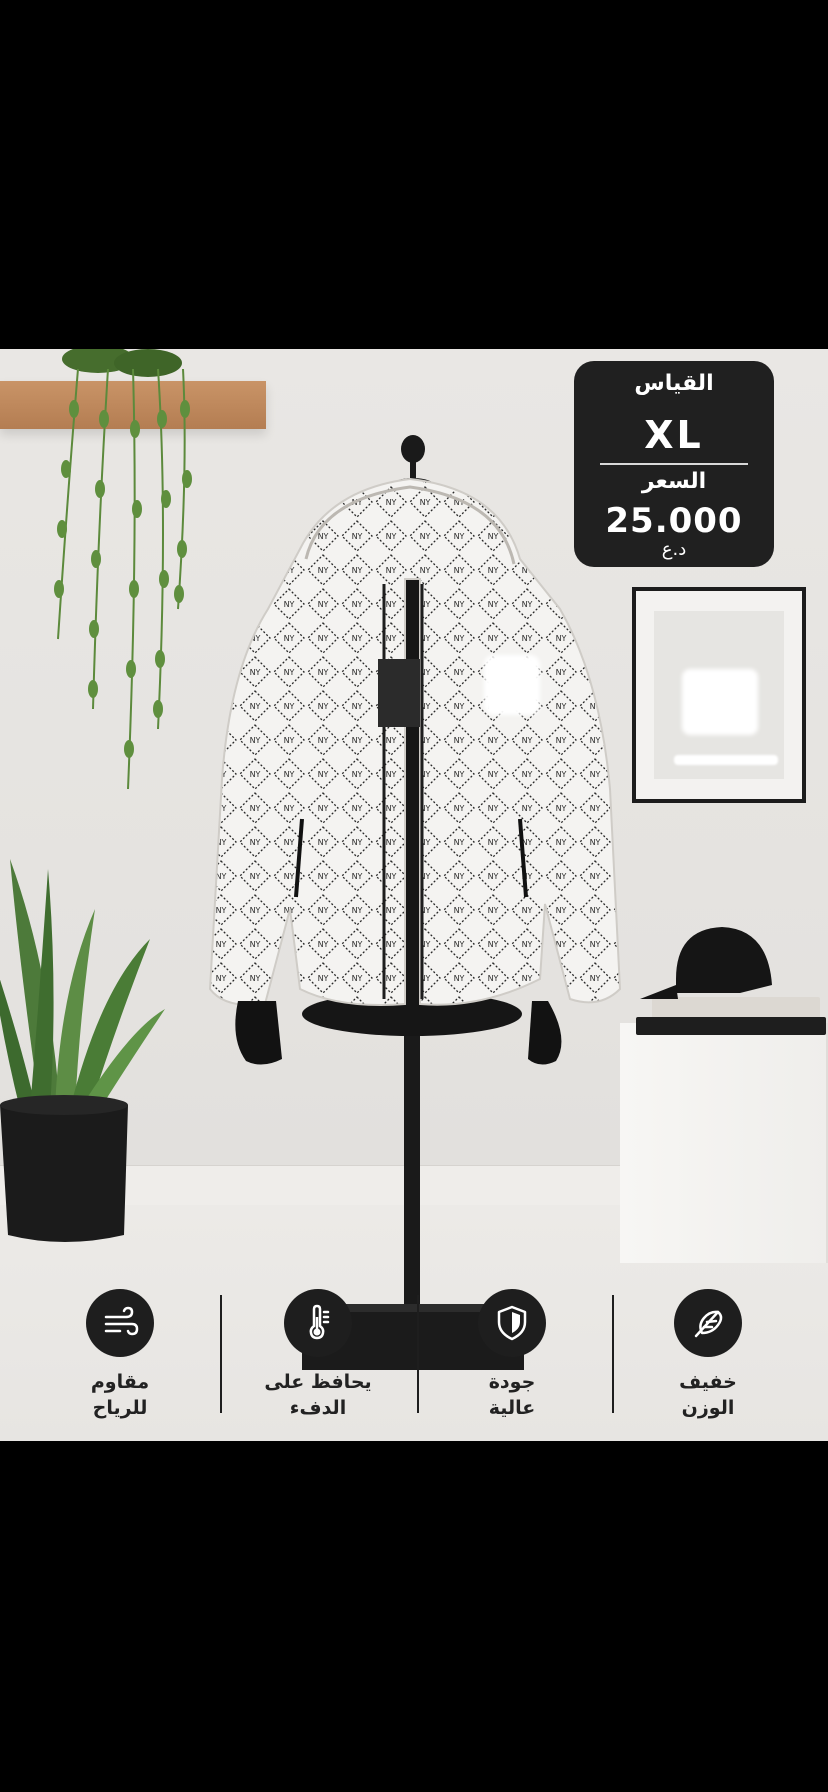  What do you see at coordinates (512, 1408) in the screenshot?
I see `feature-line2: عالية` at bounding box center [512, 1408].